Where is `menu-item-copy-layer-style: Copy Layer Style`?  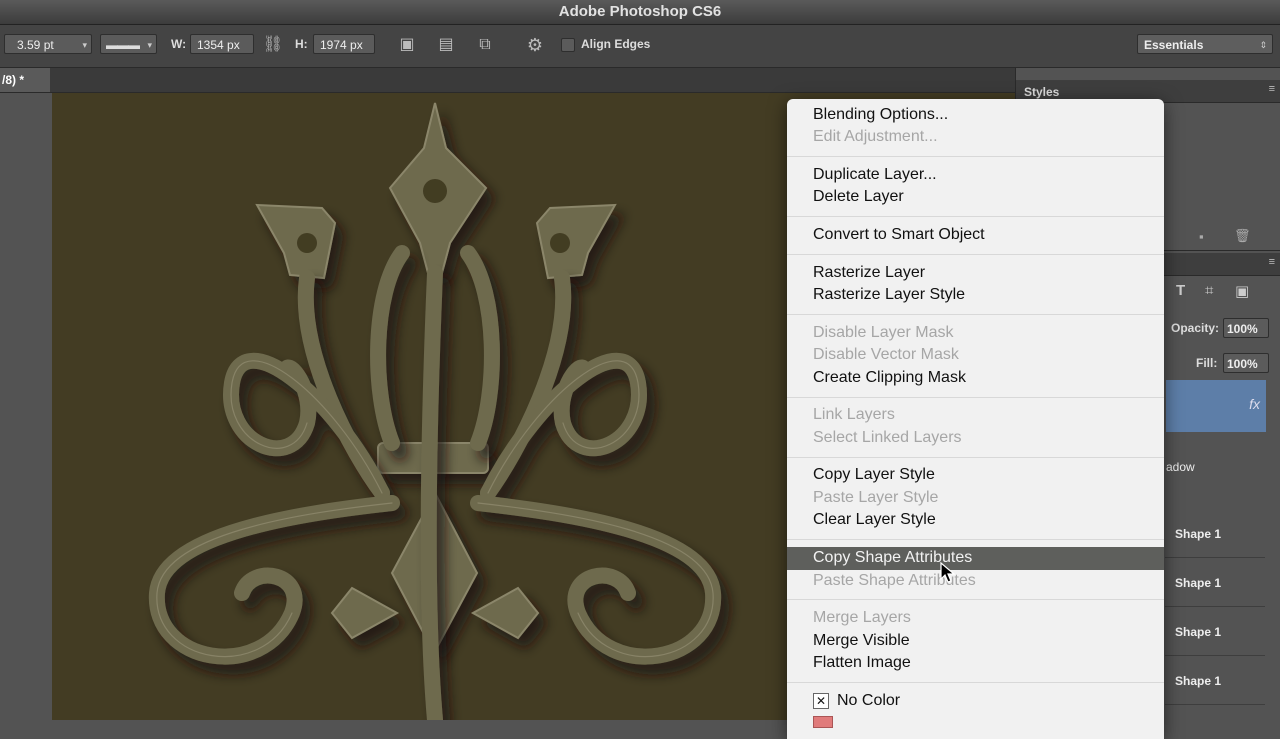 menu-item-copy-layer-style: Copy Layer Style is located at coordinates (874, 475).